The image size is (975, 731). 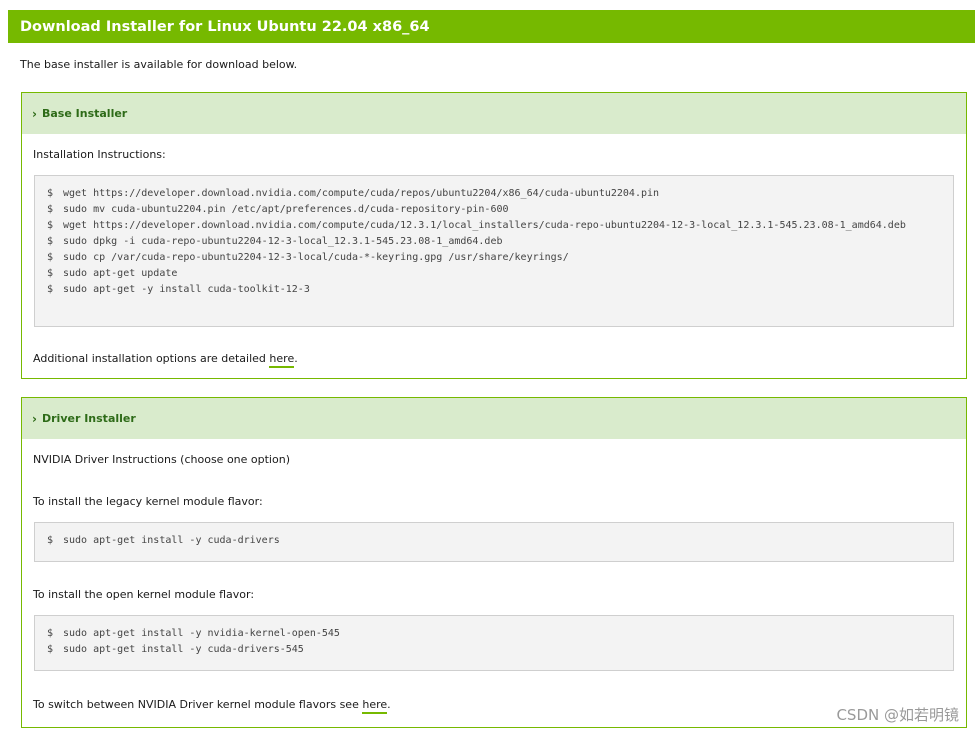 I want to click on code-line: $ sudo apt-get update, so click(x=494, y=274).